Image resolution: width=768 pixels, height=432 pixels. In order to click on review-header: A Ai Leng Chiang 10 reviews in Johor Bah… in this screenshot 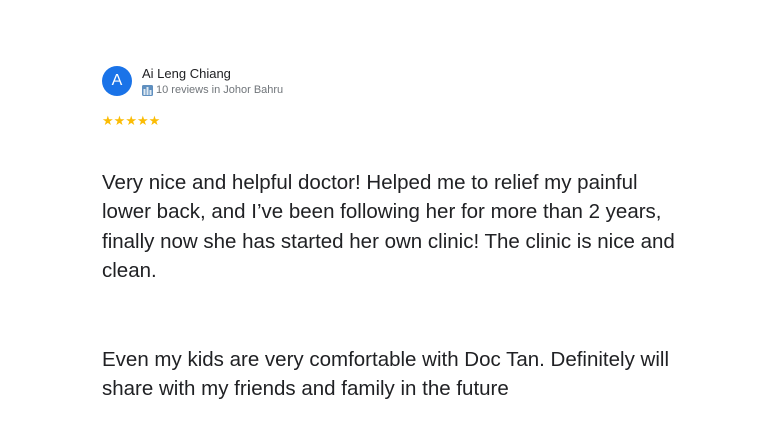, I will do `click(422, 81)`.